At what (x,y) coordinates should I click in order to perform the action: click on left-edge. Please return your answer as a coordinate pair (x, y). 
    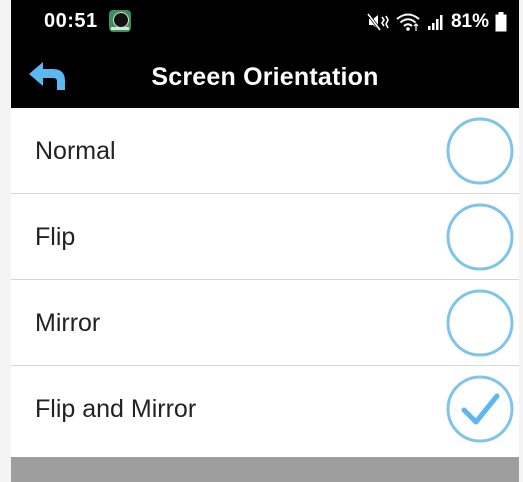
    Looking at the image, I should click on (5, 241).